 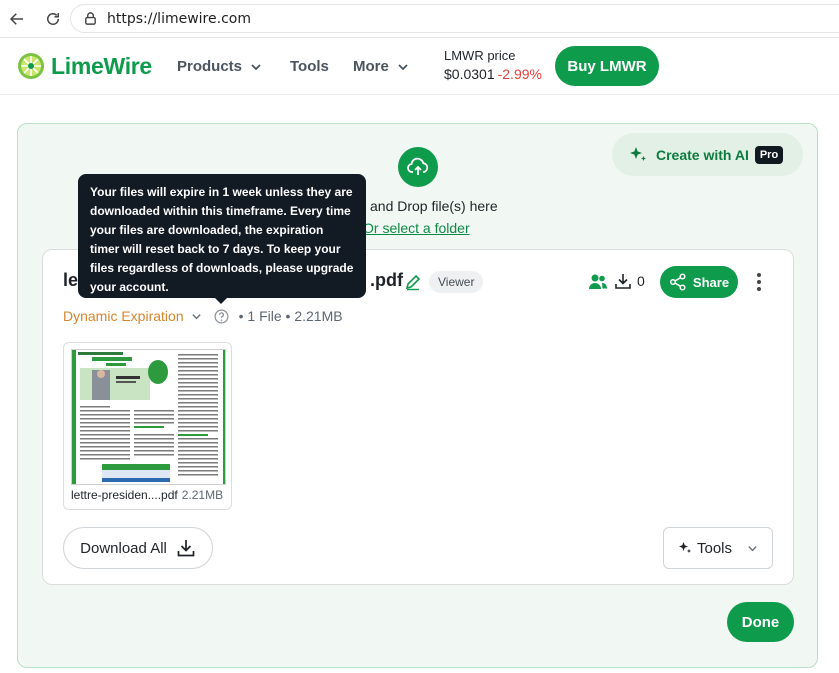 I want to click on nav-tools-label: Tools, so click(x=309, y=66).